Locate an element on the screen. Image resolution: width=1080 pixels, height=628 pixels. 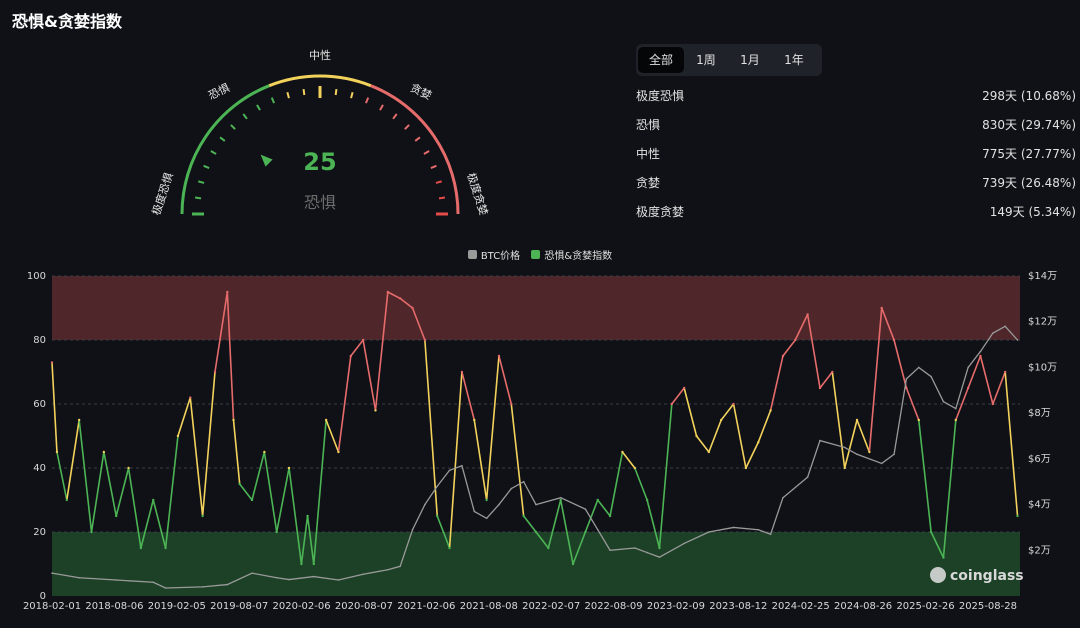
stat-row-fear: 恐惧 830天 (29.74%) is located at coordinates (856, 129).